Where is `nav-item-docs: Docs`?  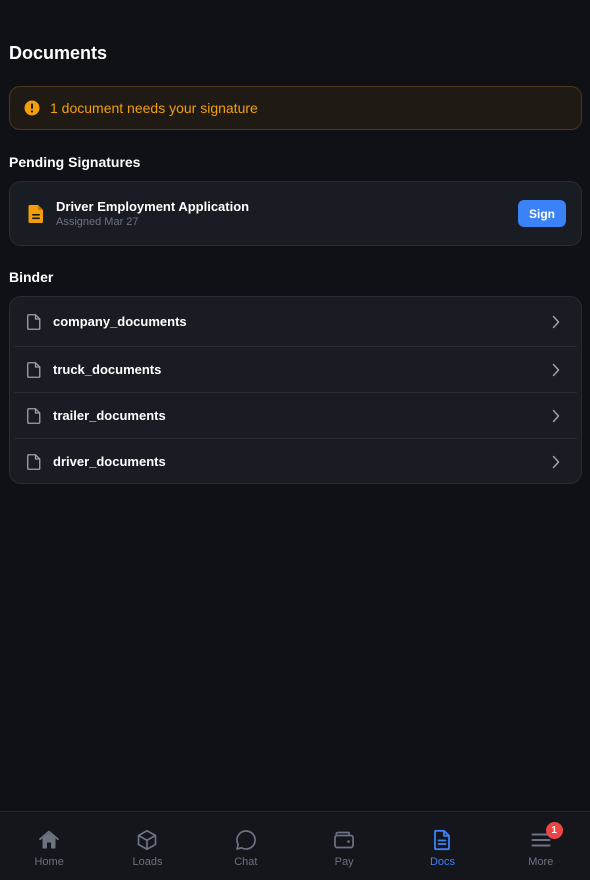 nav-item-docs: Docs is located at coordinates (442, 846).